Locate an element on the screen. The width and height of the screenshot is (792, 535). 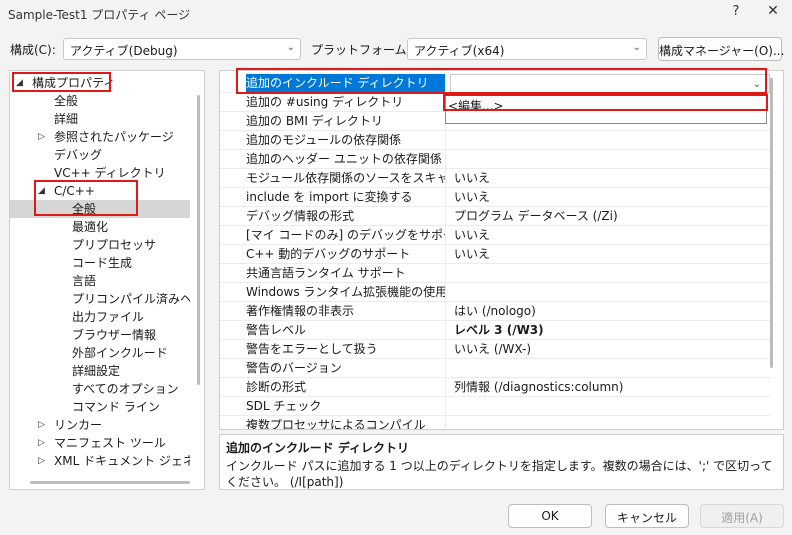
property-row: 警告をエラーとして扱う いいえ (/WX-) is located at coordinates (495, 349).